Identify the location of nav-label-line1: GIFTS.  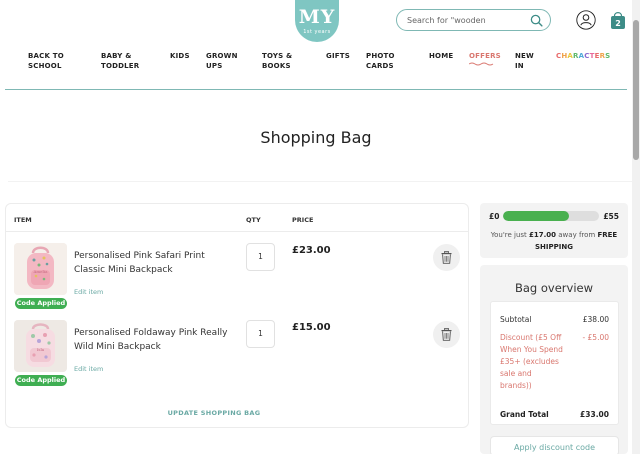
(338, 56).